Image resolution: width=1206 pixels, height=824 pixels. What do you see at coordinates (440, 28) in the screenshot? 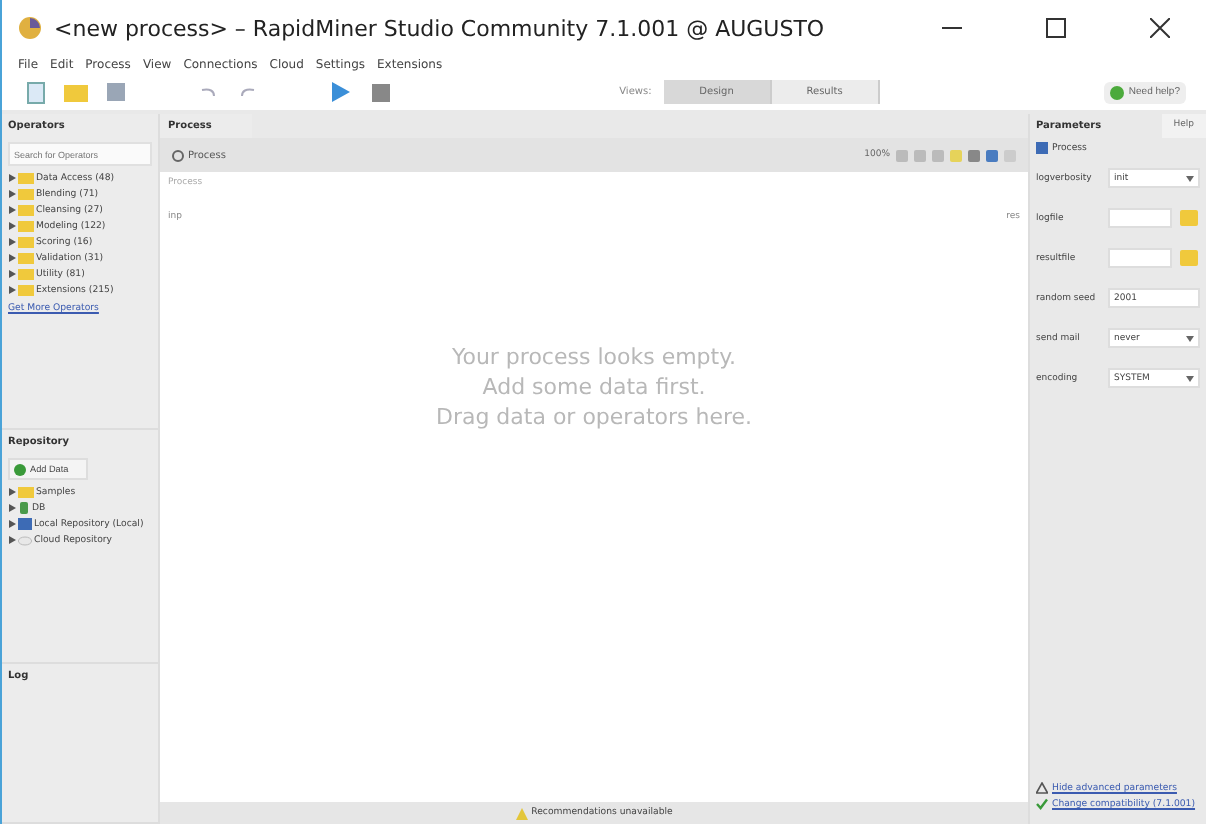
I see `window-title: <new process> – RapidMiner Studio Community 7.1.001 @ AUGUSTO` at bounding box center [440, 28].